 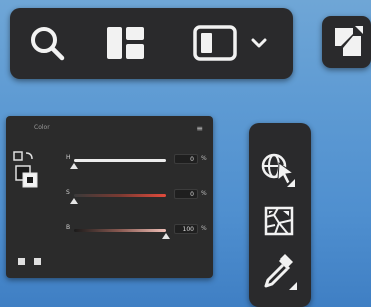 I want to click on b-slider-track, so click(x=120, y=230).